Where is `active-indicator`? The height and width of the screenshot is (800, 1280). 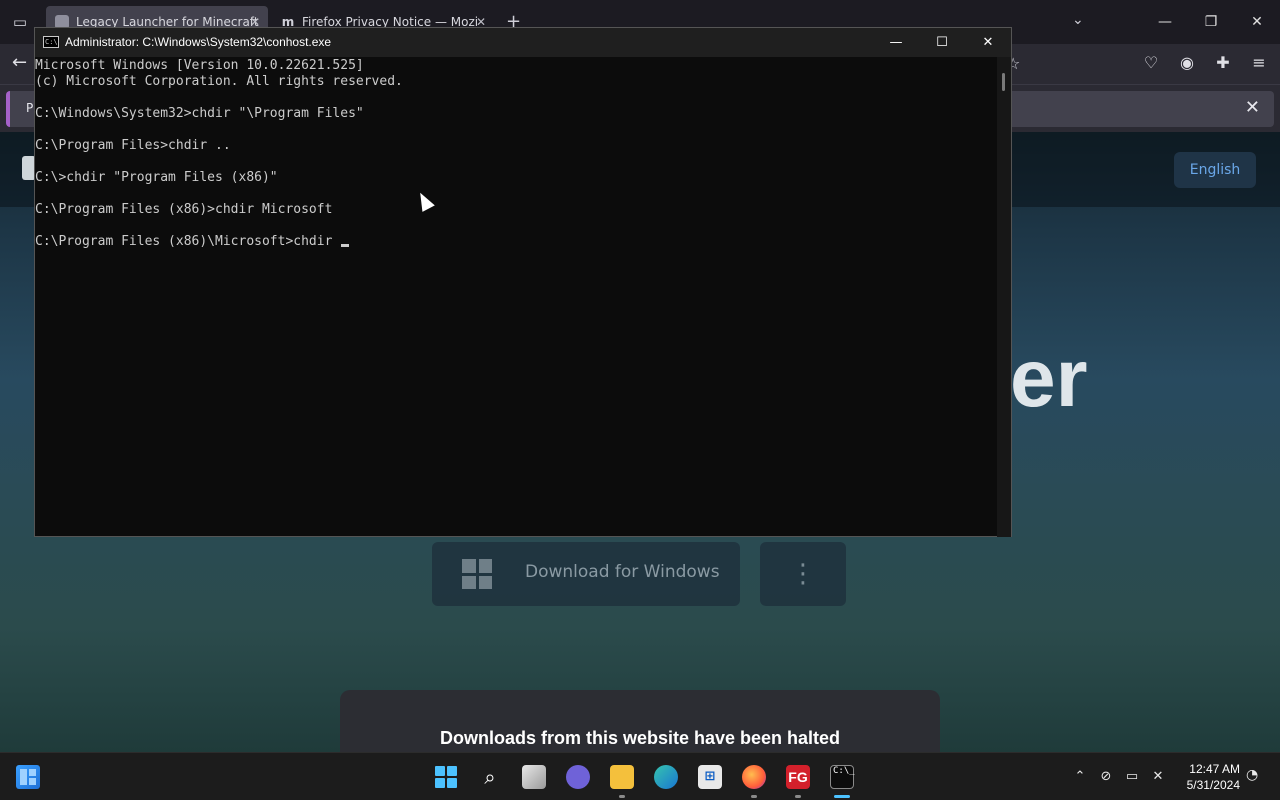 active-indicator is located at coordinates (842, 796).